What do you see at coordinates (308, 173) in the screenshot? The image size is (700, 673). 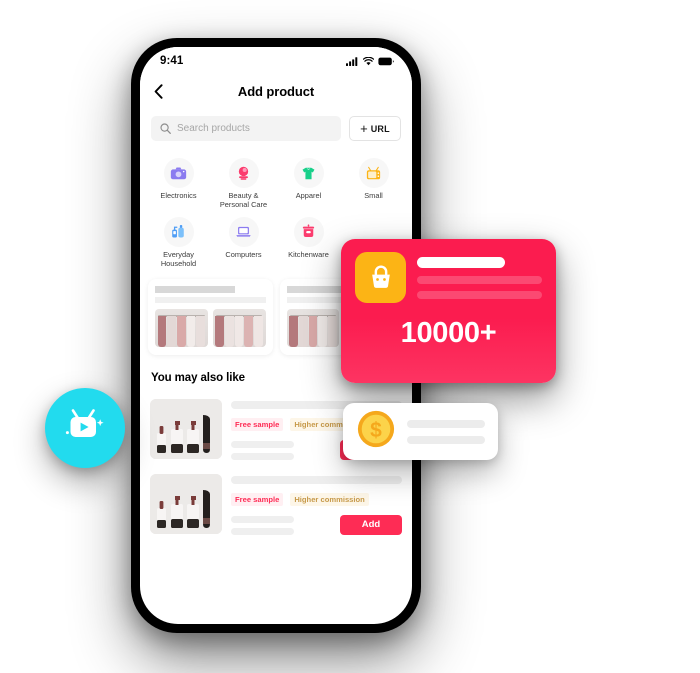 I see `tshirt-icon` at bounding box center [308, 173].